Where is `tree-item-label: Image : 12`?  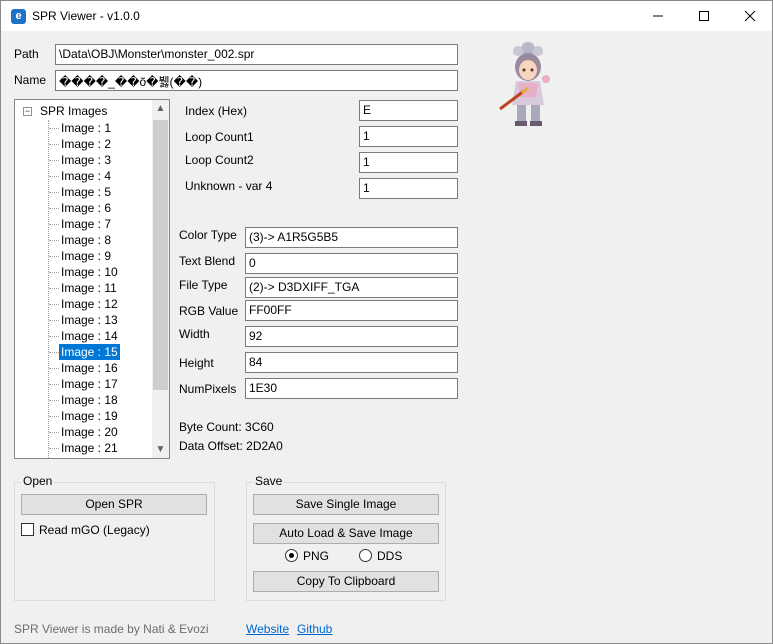 tree-item-label: Image : 12 is located at coordinates (89, 304).